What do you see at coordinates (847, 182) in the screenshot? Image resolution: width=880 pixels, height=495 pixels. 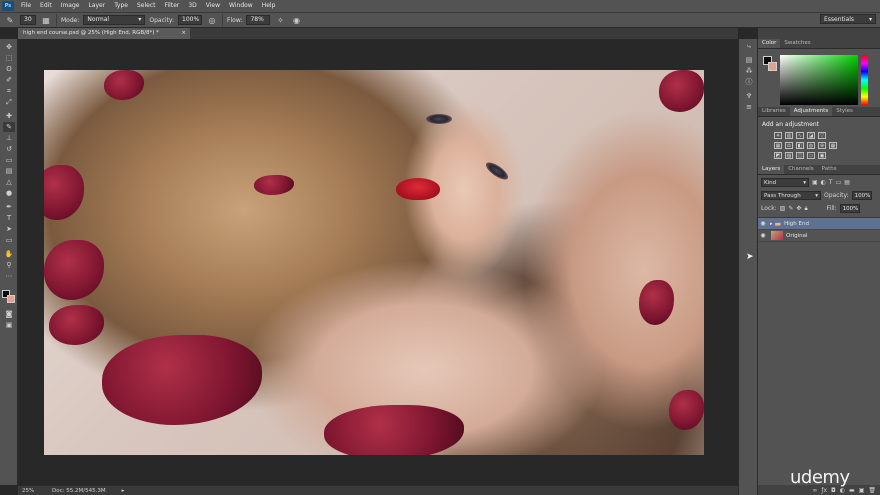 I see `filter-smart-object-icon: ▤` at bounding box center [847, 182].